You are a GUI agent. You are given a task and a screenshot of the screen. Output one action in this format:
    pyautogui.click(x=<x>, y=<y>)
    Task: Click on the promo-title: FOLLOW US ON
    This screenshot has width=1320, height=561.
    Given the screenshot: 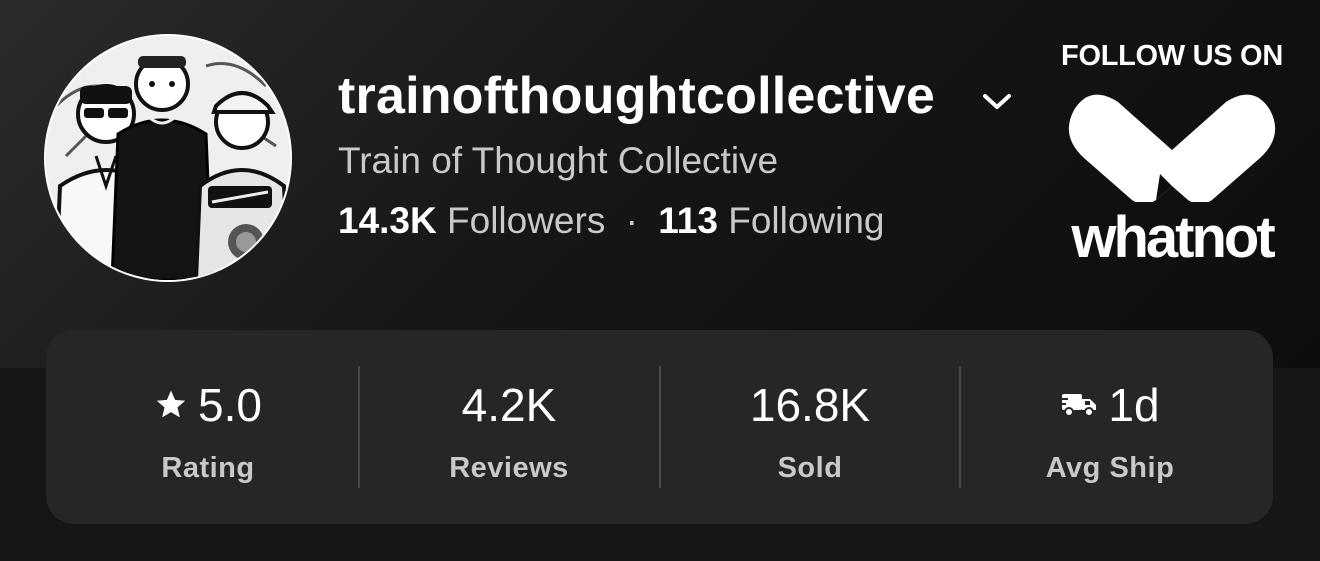 What is the action you would take?
    pyautogui.click(x=1172, y=56)
    